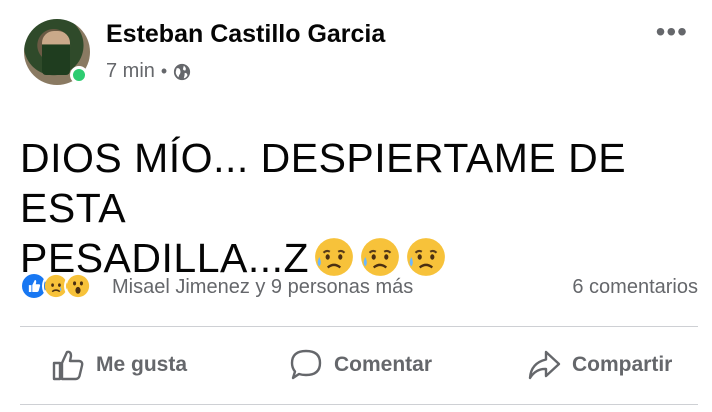 Image resolution: width=712 pixels, height=412 pixels. I want to click on avatar-figure, so click(56, 53).